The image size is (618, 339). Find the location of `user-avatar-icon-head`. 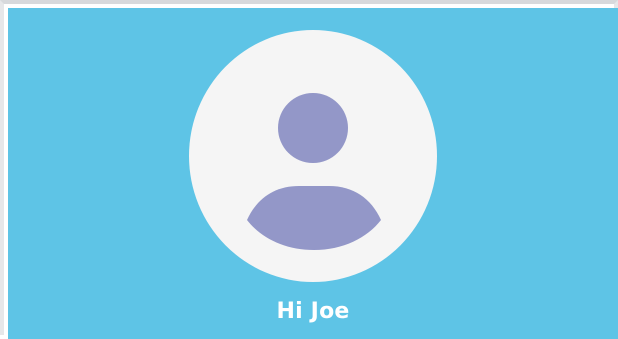

user-avatar-icon-head is located at coordinates (313, 128).